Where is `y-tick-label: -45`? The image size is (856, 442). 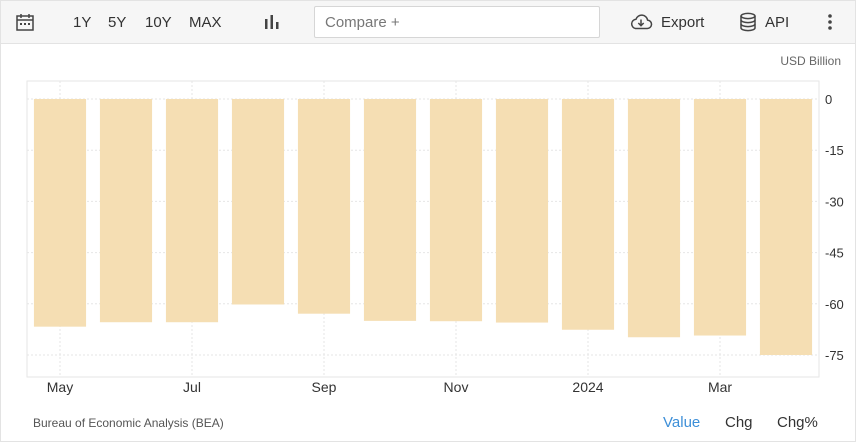
y-tick-label: -45 is located at coordinates (834, 253).